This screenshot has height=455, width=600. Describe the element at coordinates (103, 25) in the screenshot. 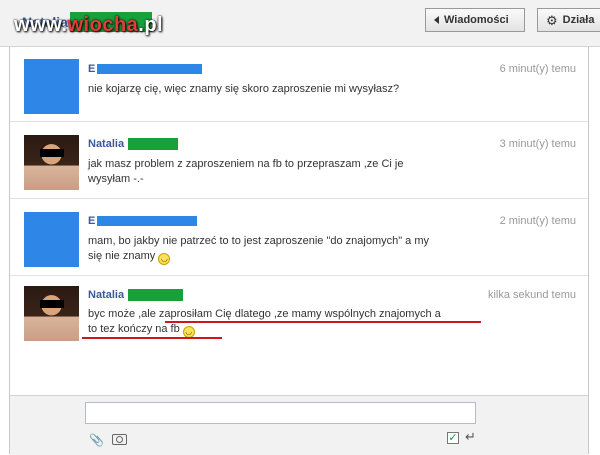

I see `watermark-brand: wiocha` at that location.